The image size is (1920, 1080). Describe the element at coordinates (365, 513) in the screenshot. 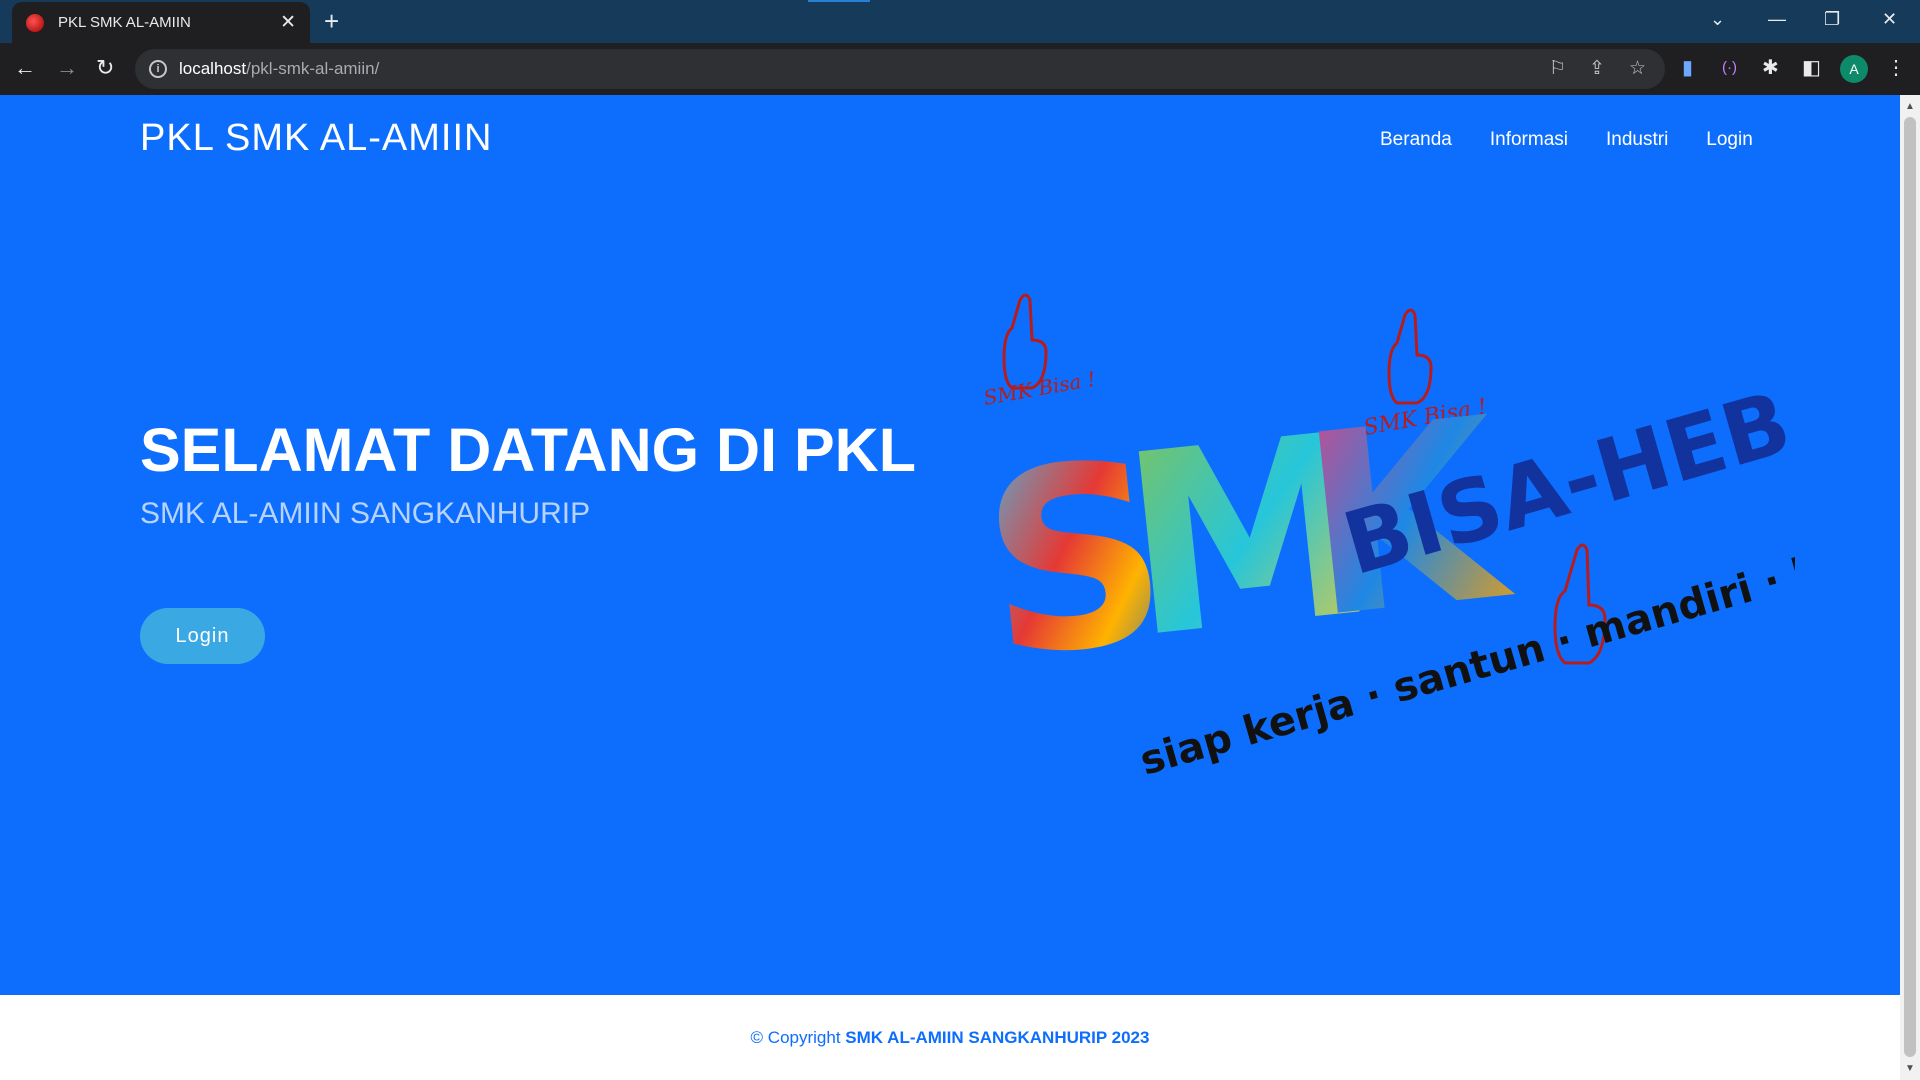

I see `hero-subtitle: SMK AL-AMIIN SANGKANHURIP` at that location.